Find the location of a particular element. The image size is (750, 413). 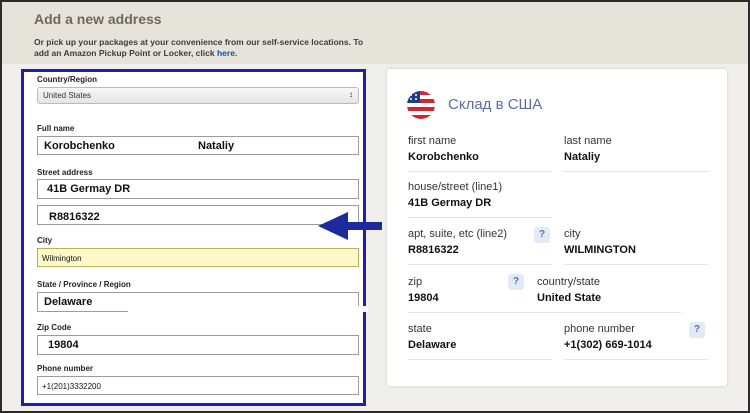

country-label: country/state is located at coordinates (568, 282).